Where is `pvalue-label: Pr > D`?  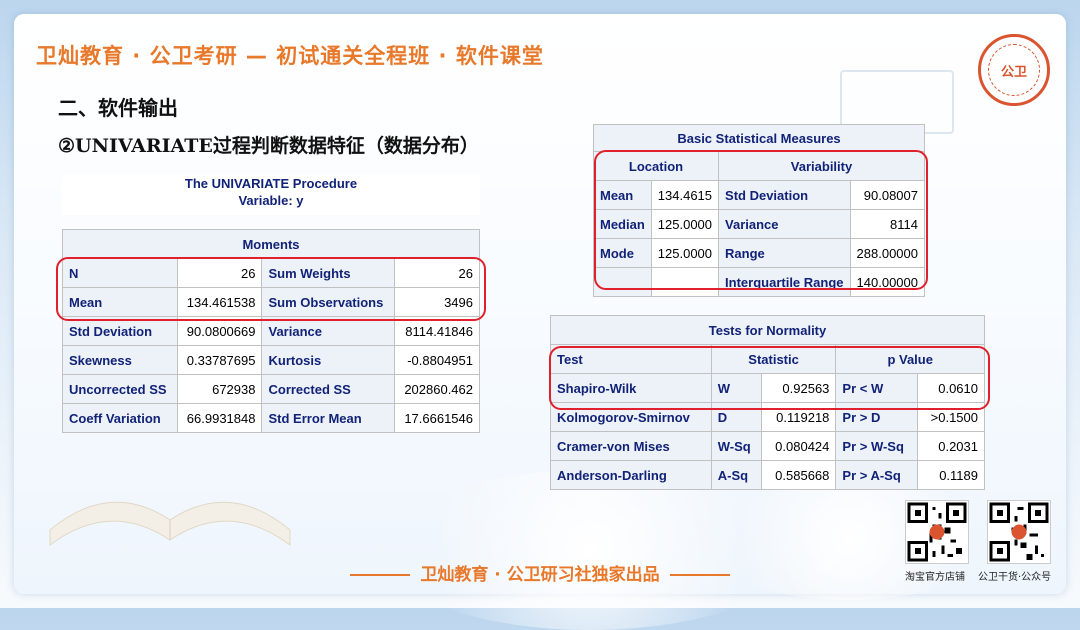 pvalue-label: Pr > D is located at coordinates (877, 417).